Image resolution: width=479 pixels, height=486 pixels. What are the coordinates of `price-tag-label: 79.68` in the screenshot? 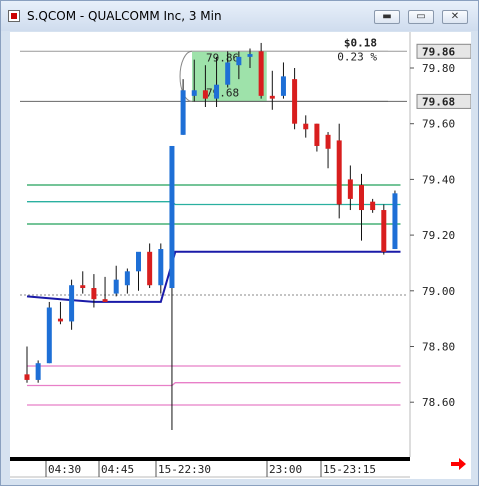 It's located at (438, 101).